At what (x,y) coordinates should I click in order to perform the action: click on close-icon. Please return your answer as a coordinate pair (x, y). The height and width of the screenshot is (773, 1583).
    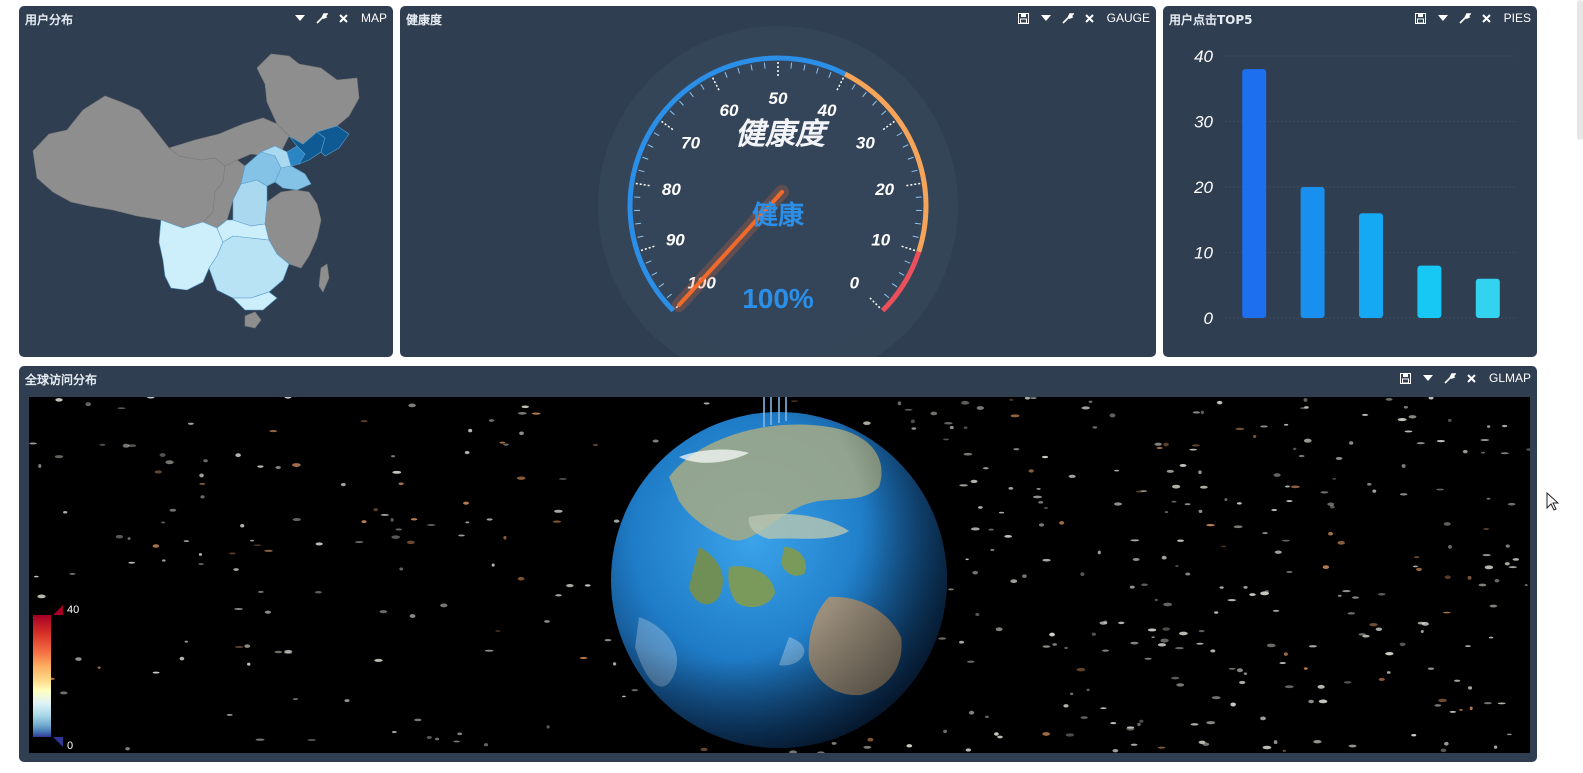
    Looking at the image, I should click on (1472, 378).